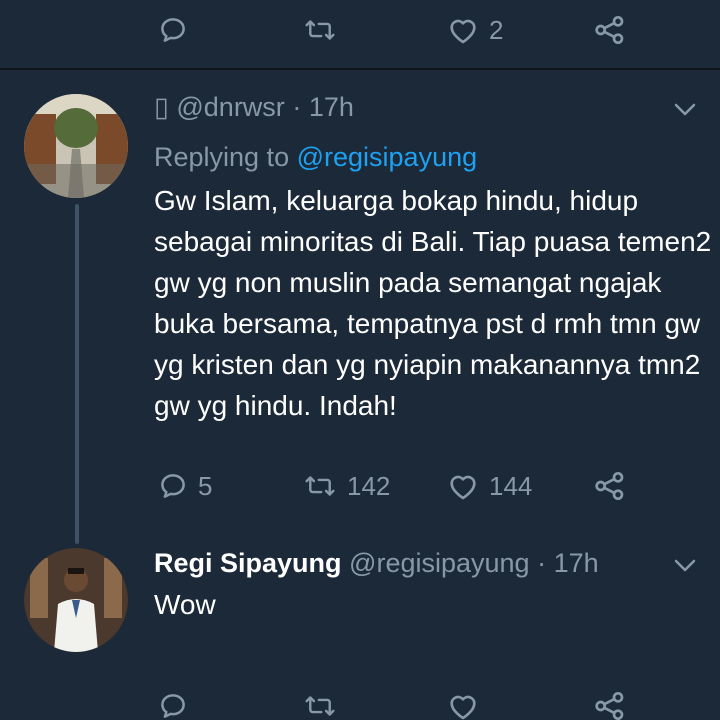  I want to click on top-share-button, so click(610, 30).